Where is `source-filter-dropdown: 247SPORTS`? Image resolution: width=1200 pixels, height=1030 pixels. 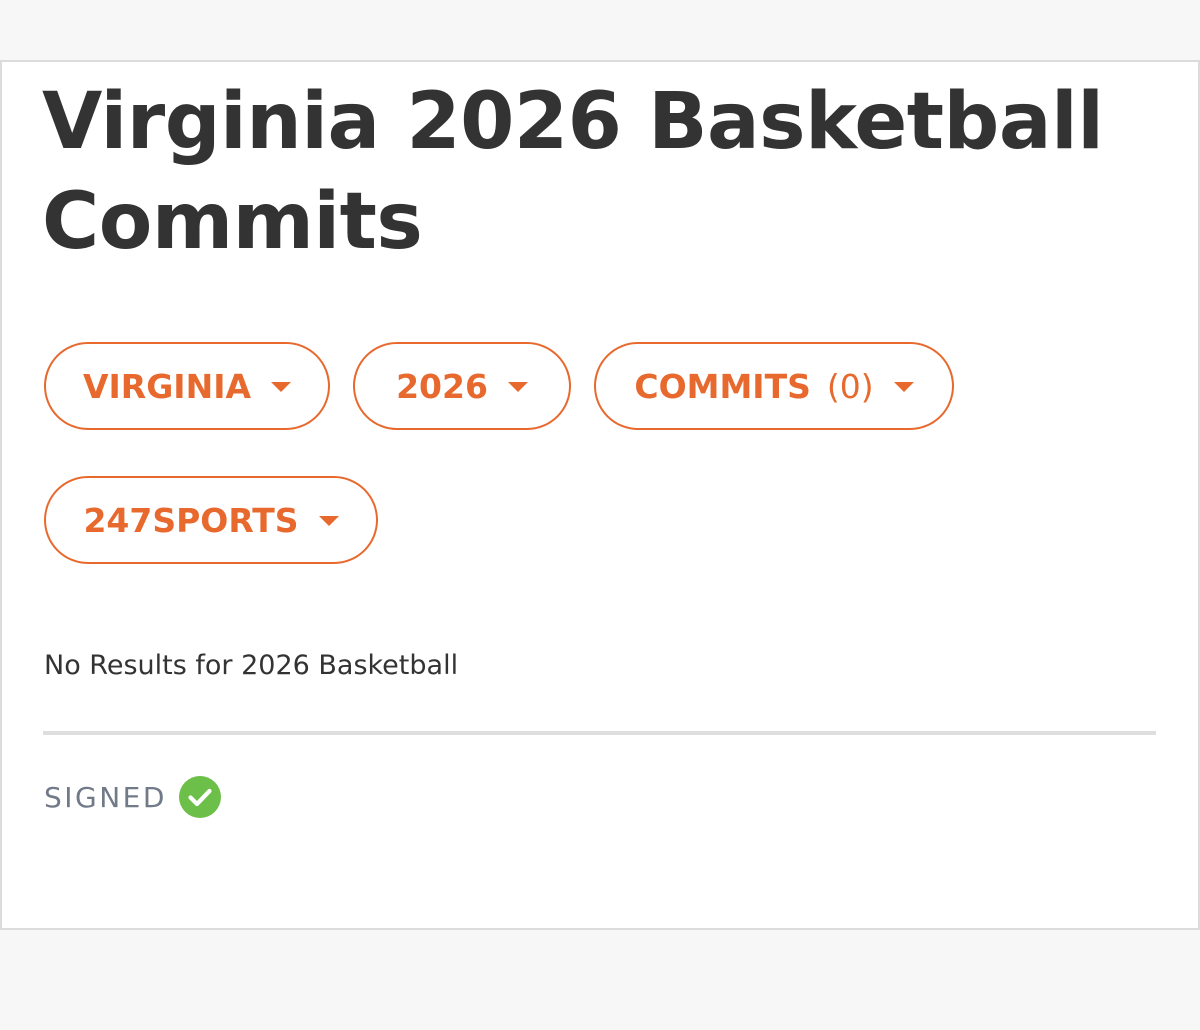
source-filter-dropdown: 247SPORTS is located at coordinates (211, 520).